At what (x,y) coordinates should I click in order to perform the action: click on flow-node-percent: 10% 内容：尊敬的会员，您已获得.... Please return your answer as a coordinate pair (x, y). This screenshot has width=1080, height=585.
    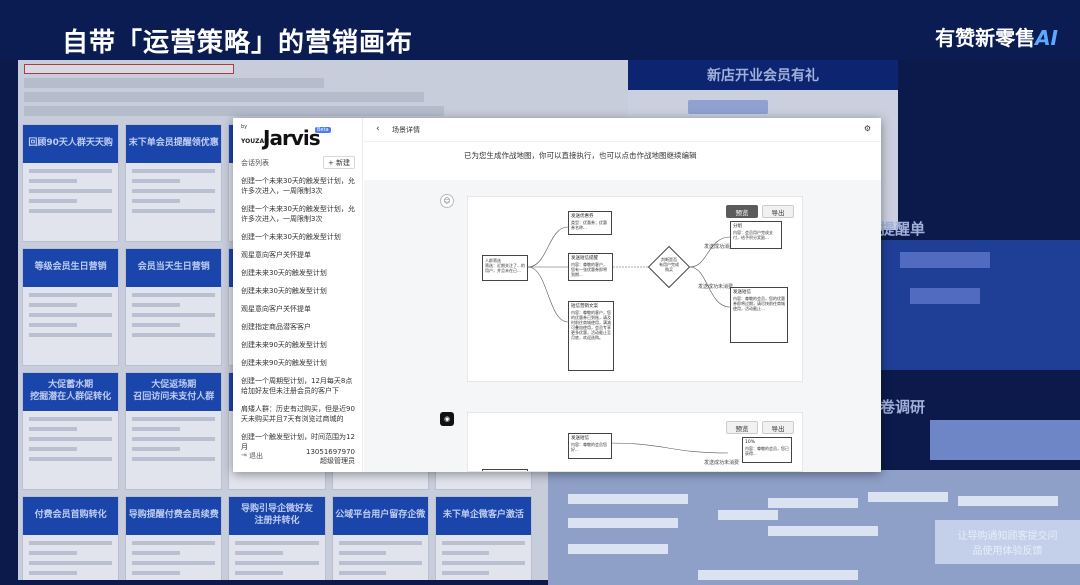
    Looking at the image, I should click on (767, 450).